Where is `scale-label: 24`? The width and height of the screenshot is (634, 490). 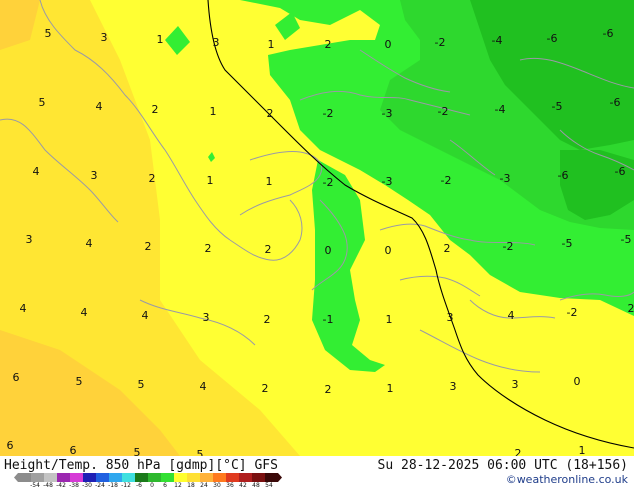 scale-label: 24 is located at coordinates (204, 485).